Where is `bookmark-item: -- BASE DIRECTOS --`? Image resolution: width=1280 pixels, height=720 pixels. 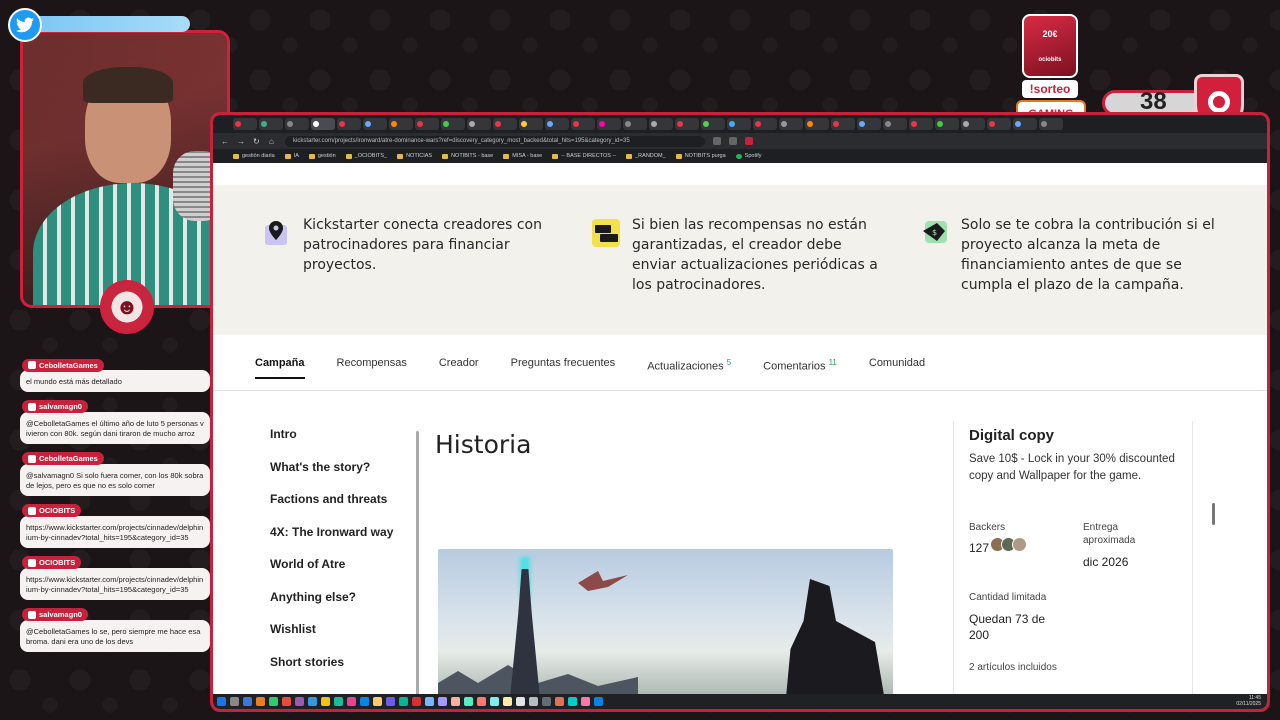 bookmark-item: -- BASE DIRECTOS -- is located at coordinates (584, 156).